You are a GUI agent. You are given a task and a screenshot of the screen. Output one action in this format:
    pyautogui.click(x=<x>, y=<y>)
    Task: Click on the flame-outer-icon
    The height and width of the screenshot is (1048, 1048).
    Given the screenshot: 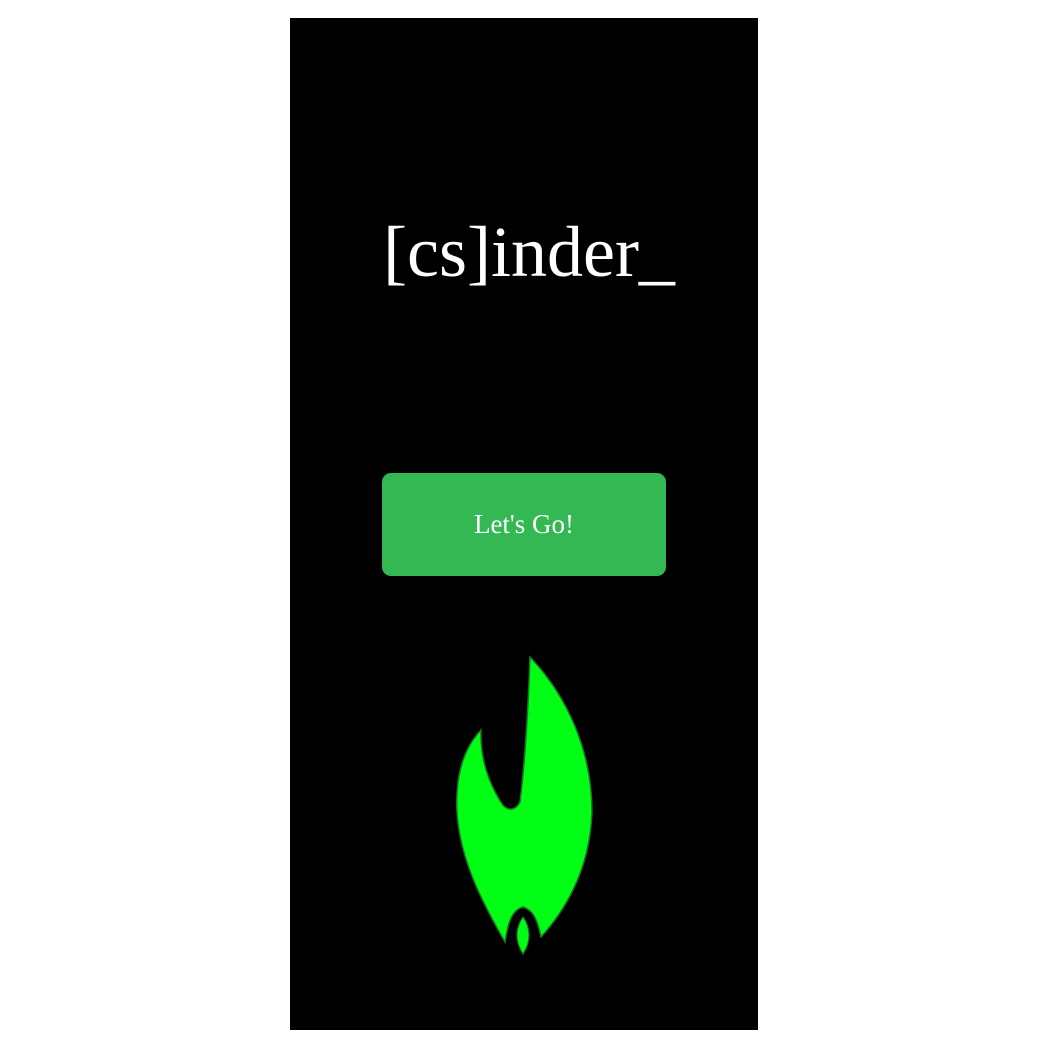 What is the action you would take?
    pyautogui.click(x=524, y=800)
    